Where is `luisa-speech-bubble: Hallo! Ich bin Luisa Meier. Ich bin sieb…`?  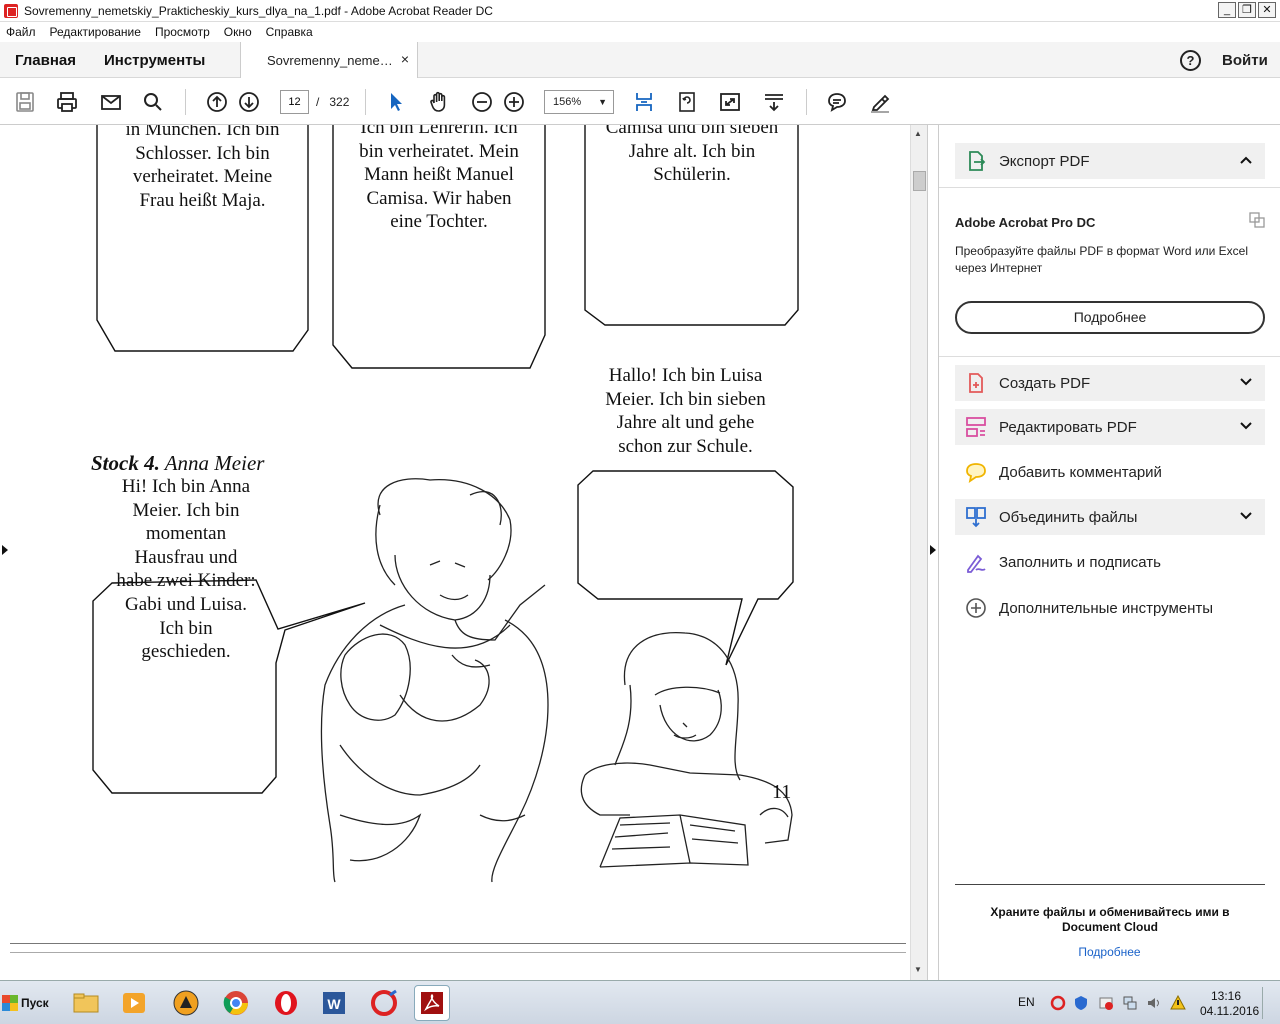 luisa-speech-bubble: Hallo! Ich bin Luisa Meier. Ich bin sieb… is located at coordinates (685, 411).